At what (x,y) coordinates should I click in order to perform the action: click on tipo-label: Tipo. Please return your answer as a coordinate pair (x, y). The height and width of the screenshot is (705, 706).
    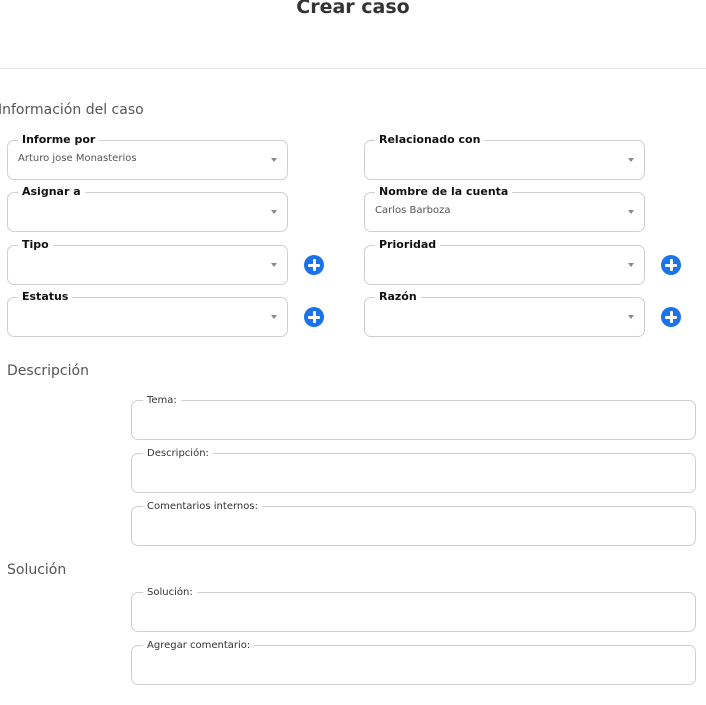
    Looking at the image, I should click on (35, 245).